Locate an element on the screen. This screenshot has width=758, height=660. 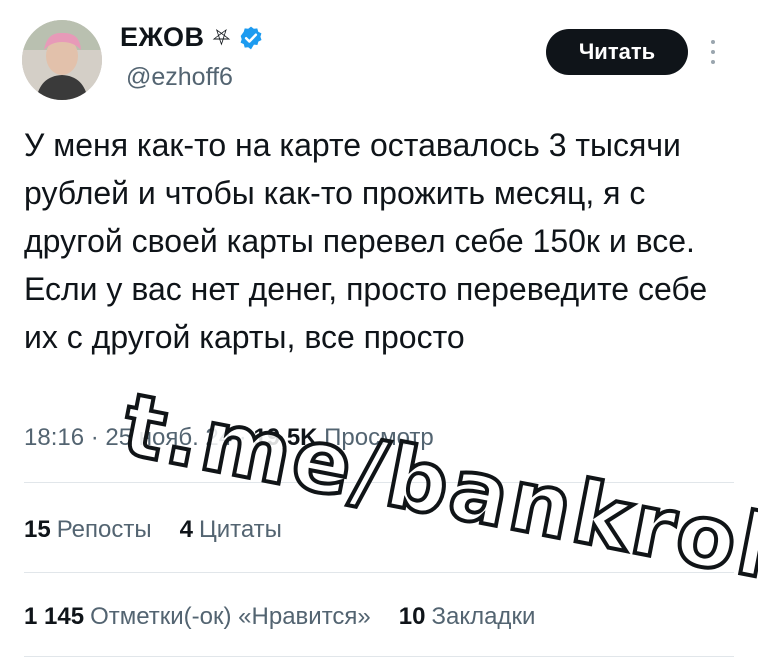
stats-row-1: 15 Репосты 4 Цитаты is located at coordinates (153, 530).